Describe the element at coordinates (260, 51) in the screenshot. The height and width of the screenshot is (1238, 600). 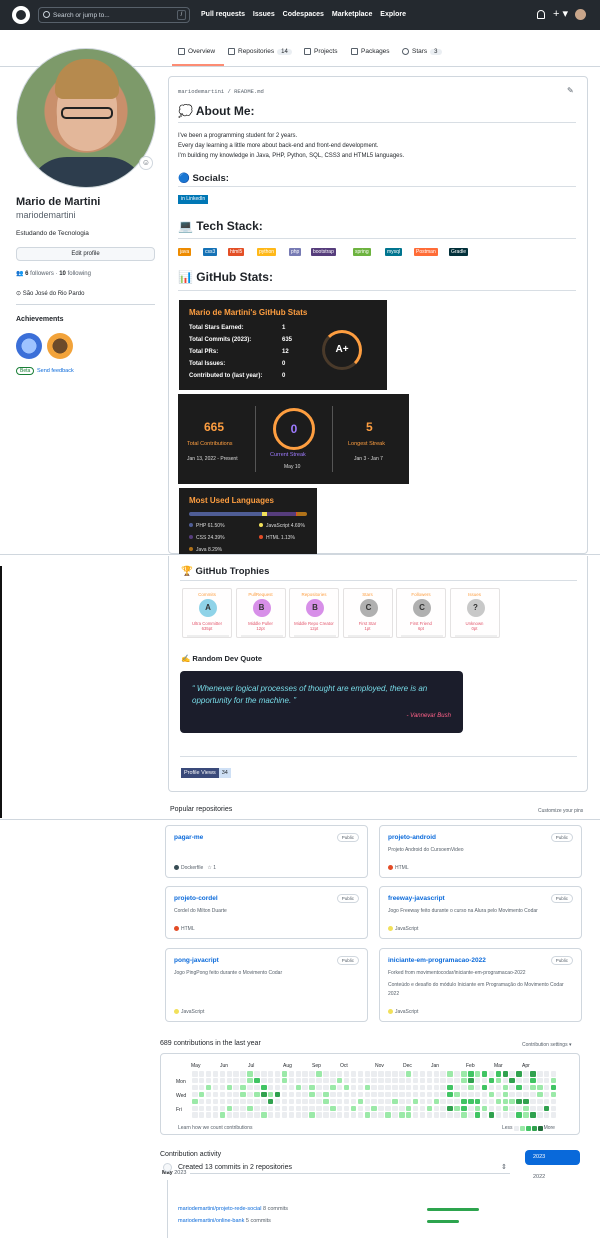
I see `tab-repositories: Repositories 14` at that location.